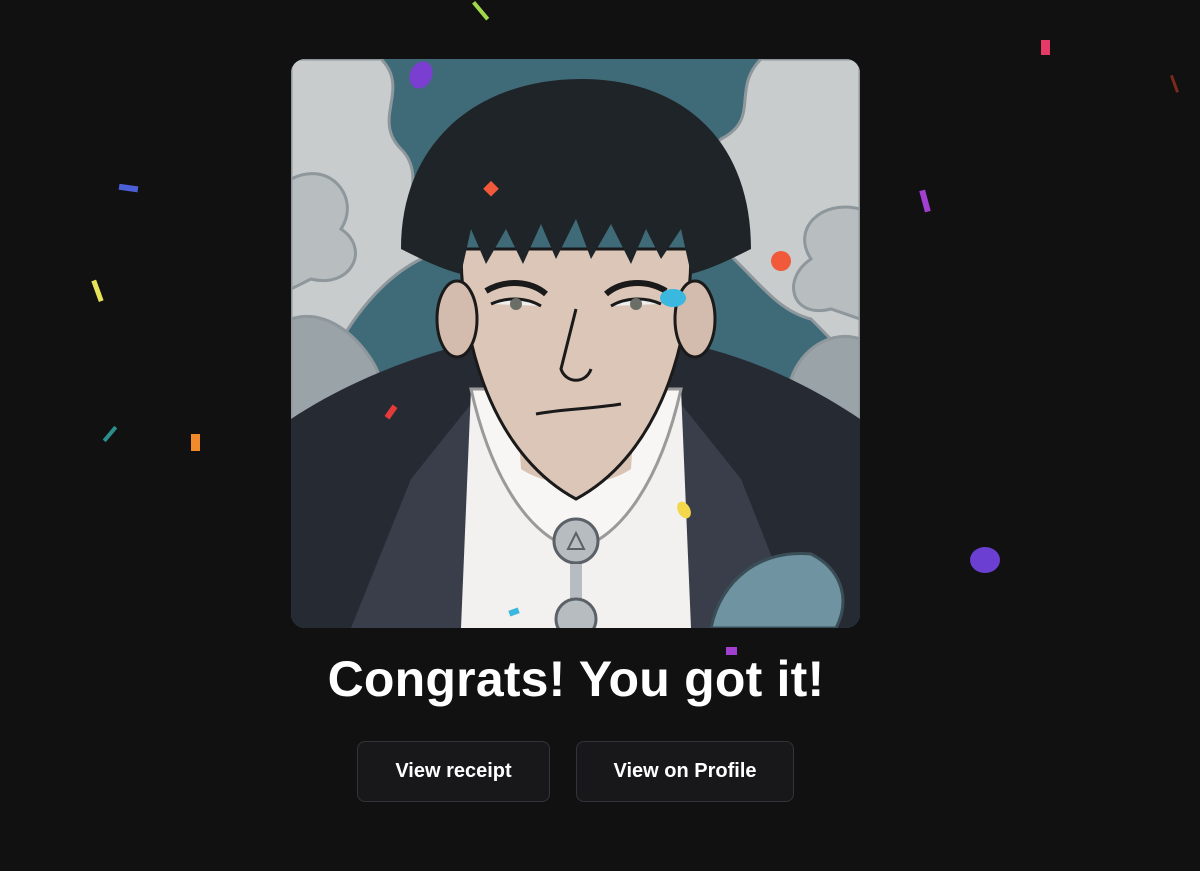 This screenshot has height=871, width=1200. Describe the element at coordinates (576, 679) in the screenshot. I see `success-headline: Congrats! You got it!` at that location.